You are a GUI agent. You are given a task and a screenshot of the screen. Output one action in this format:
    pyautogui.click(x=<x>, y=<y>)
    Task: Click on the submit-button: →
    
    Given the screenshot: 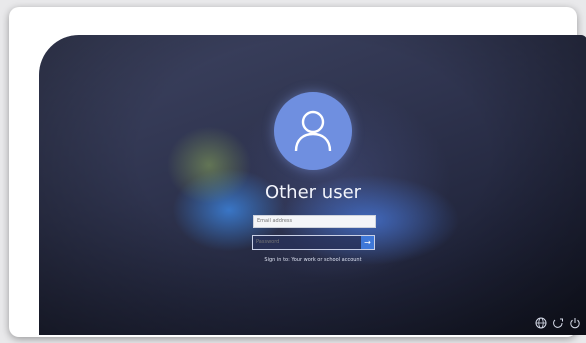 What is the action you would take?
    pyautogui.click(x=367, y=242)
    